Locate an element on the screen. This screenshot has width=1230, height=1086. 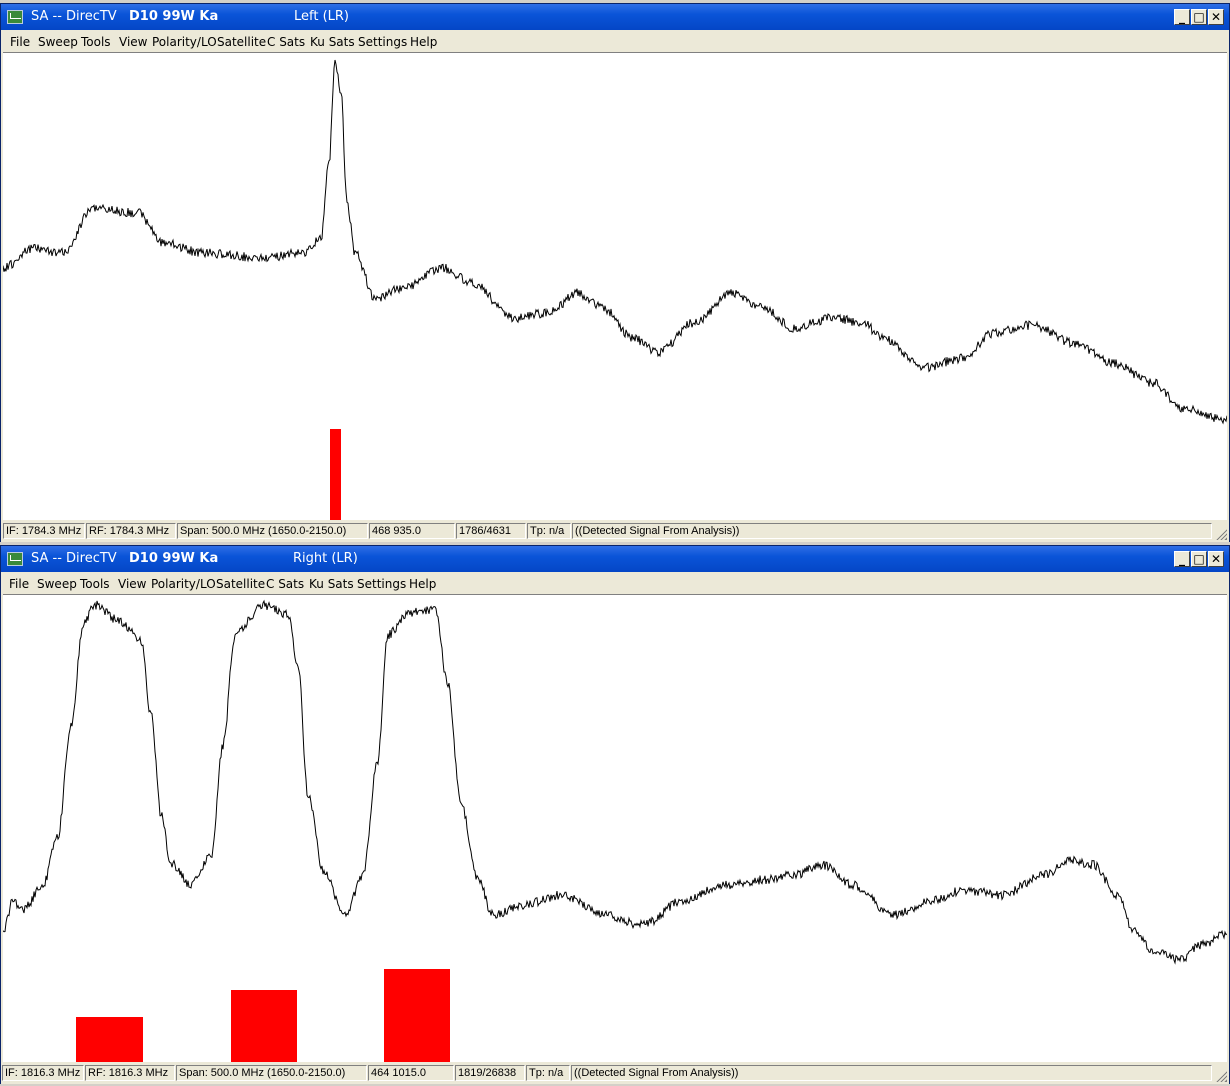
title-bar: SA -- DirecTV D10 99W Ka Left (LR) _ □ ✕ is located at coordinates (615, 17).